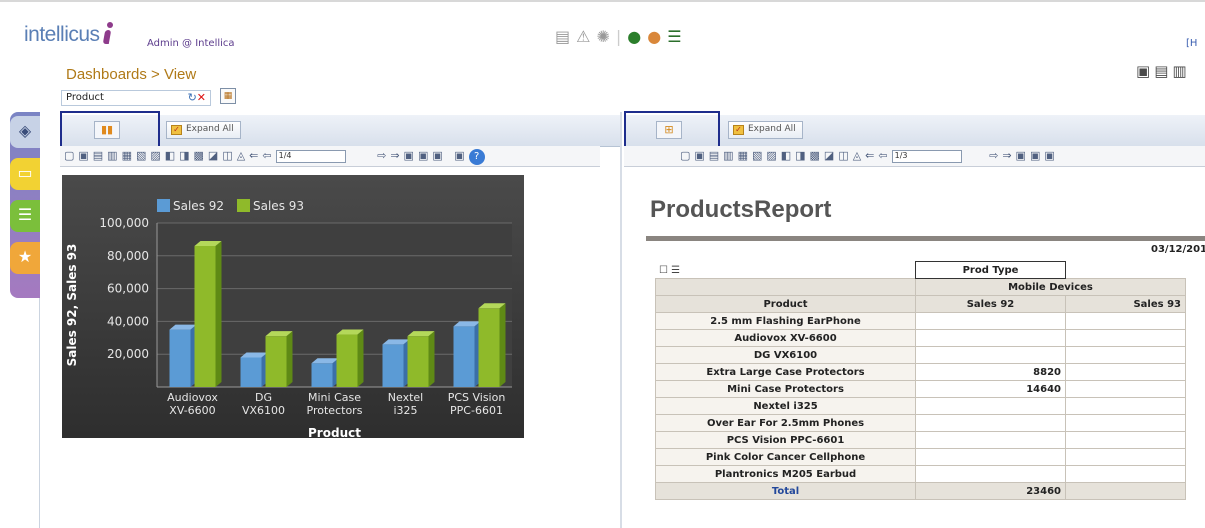 This screenshot has width=1205, height=528. Describe the element at coordinates (565, 36) in the screenshot. I see `print-icon: ▤` at that location.